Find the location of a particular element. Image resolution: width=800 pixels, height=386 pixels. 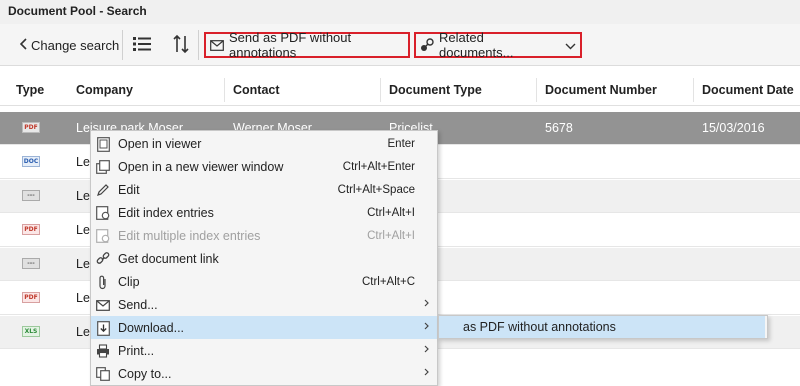

menu-item-label: Open in viewer is located at coordinates (160, 143).